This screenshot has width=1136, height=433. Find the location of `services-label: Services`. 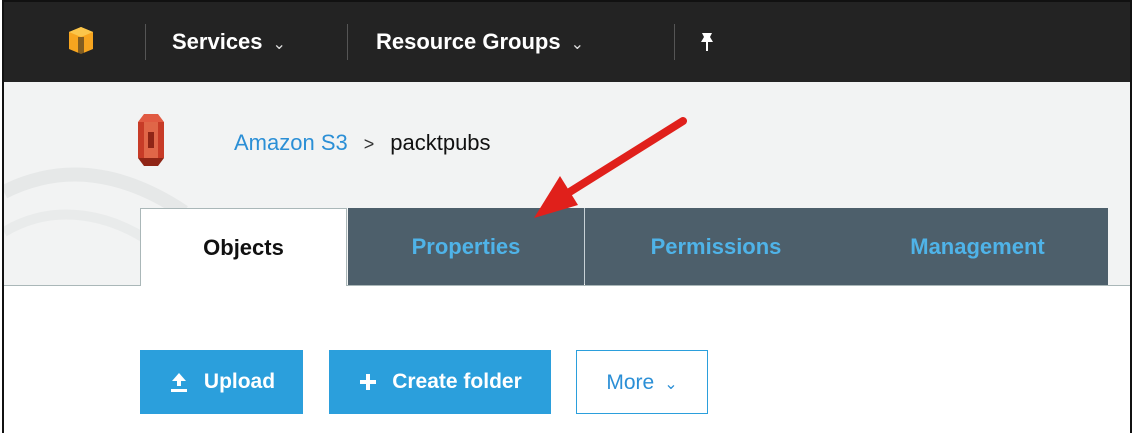

services-label: Services is located at coordinates (217, 41).